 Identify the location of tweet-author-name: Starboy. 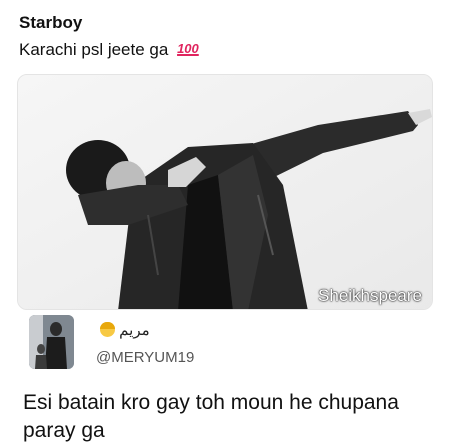
(50, 23).